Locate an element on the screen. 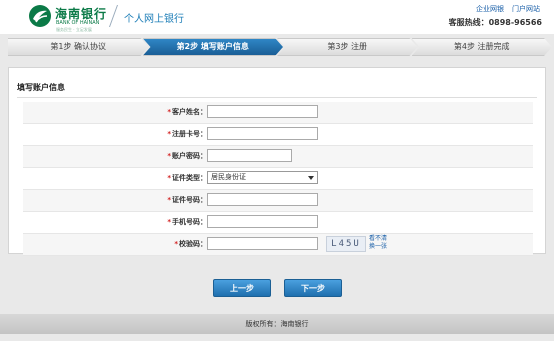  step-2-active: 第2步 填写账户信息 is located at coordinates (213, 47).